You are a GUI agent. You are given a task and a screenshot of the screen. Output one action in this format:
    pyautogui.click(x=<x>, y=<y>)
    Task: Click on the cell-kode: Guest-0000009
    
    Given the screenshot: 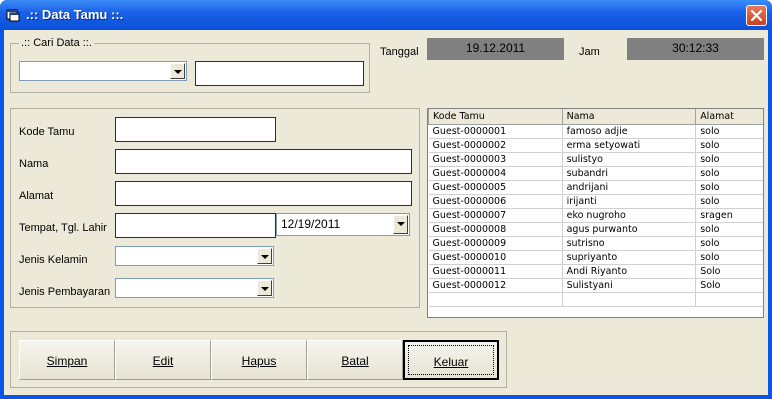 What is the action you would take?
    pyautogui.click(x=495, y=243)
    